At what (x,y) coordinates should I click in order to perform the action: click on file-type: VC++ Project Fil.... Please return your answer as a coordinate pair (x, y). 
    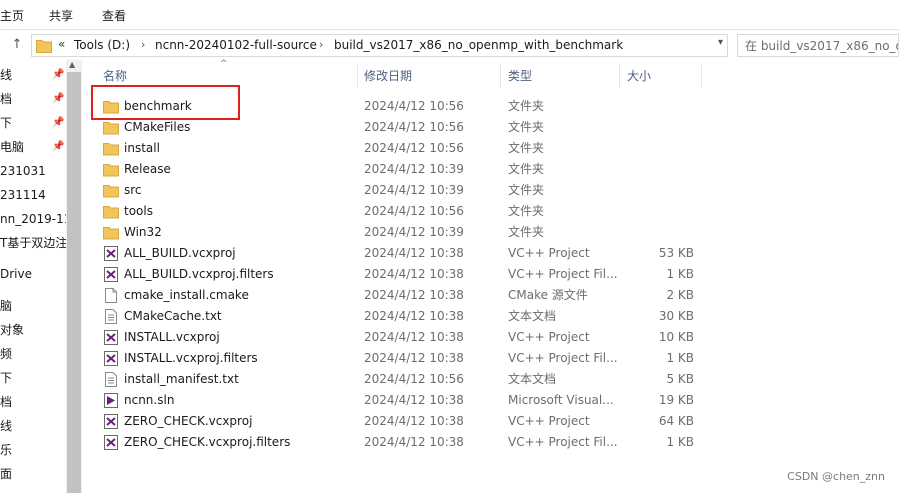
    Looking at the image, I should click on (563, 358).